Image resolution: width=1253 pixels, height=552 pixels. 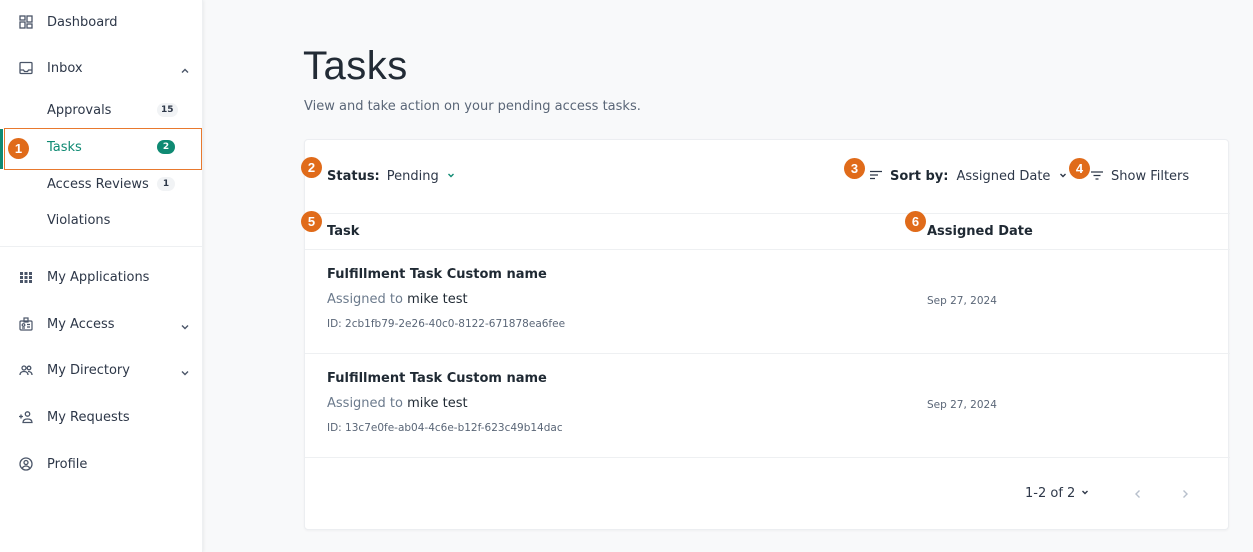 I want to click on filter-icon, so click(x=1097, y=176).